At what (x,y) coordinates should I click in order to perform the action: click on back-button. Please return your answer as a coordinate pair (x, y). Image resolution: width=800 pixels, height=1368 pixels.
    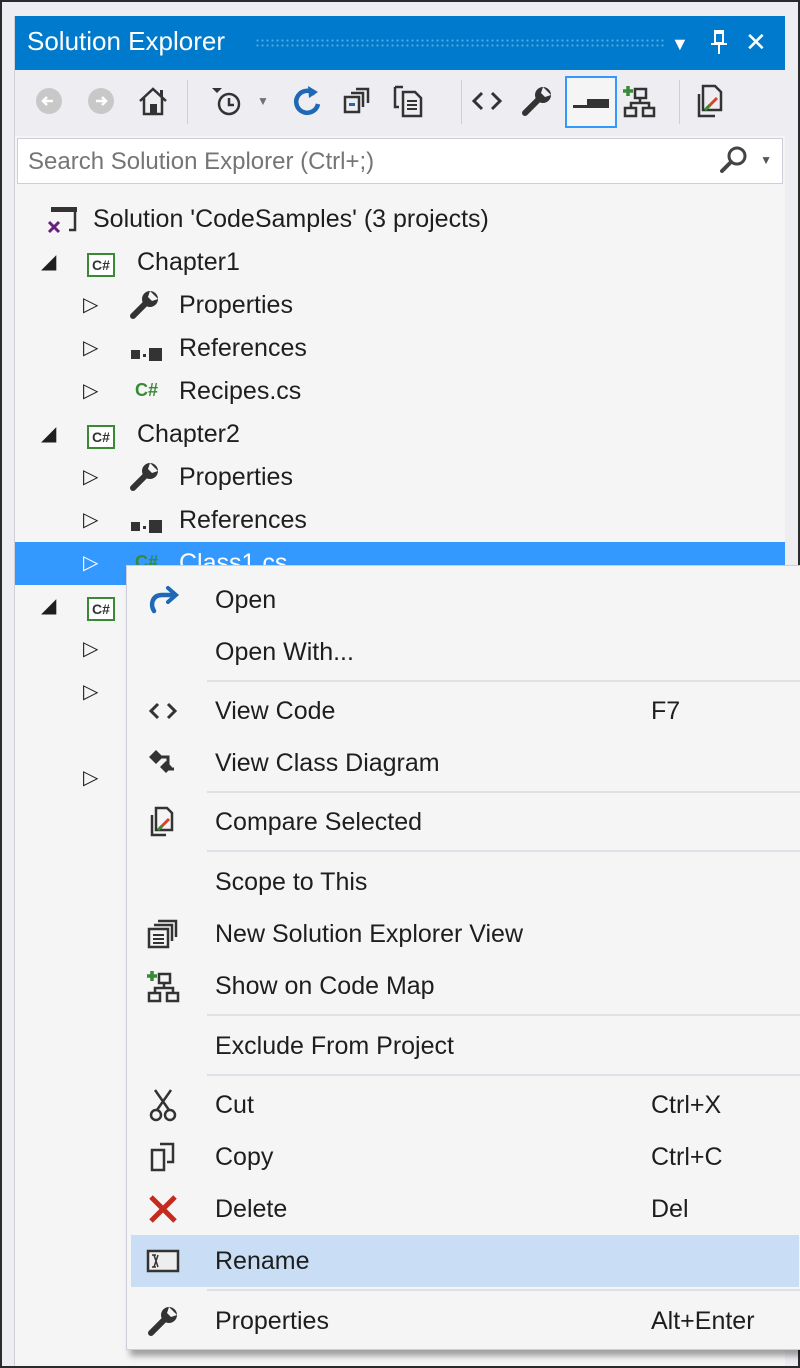
    Looking at the image, I should click on (49, 101).